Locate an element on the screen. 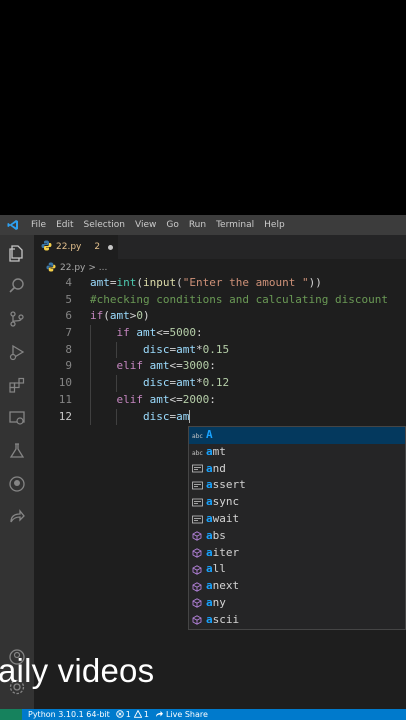 The height and width of the screenshot is (720, 406). suggestion-item: assert is located at coordinates (297, 485).